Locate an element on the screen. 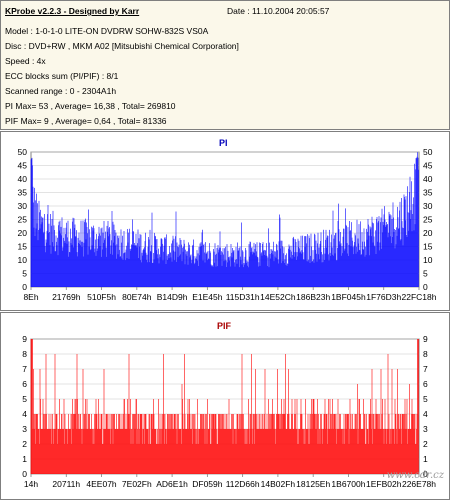 The height and width of the screenshot is (500, 450). pif-ytick-left: 1 is located at coordinates (24, 459).